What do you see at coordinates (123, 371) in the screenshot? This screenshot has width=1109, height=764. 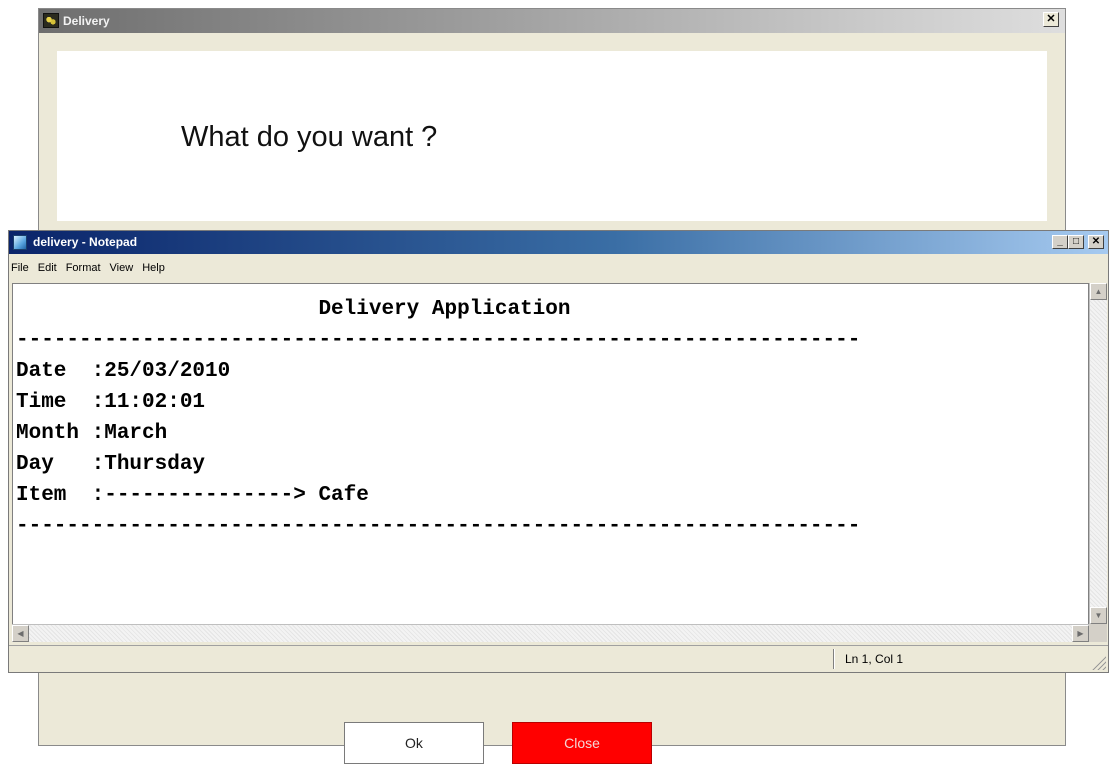 I see `line-date: Date :25/03/2010` at bounding box center [123, 371].